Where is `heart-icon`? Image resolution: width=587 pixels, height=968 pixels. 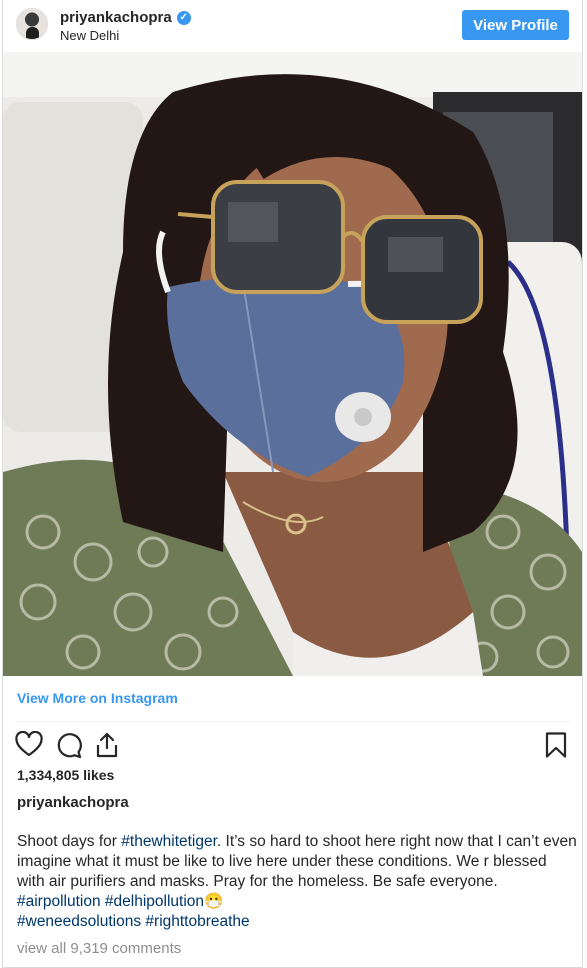 heart-icon is located at coordinates (29, 745).